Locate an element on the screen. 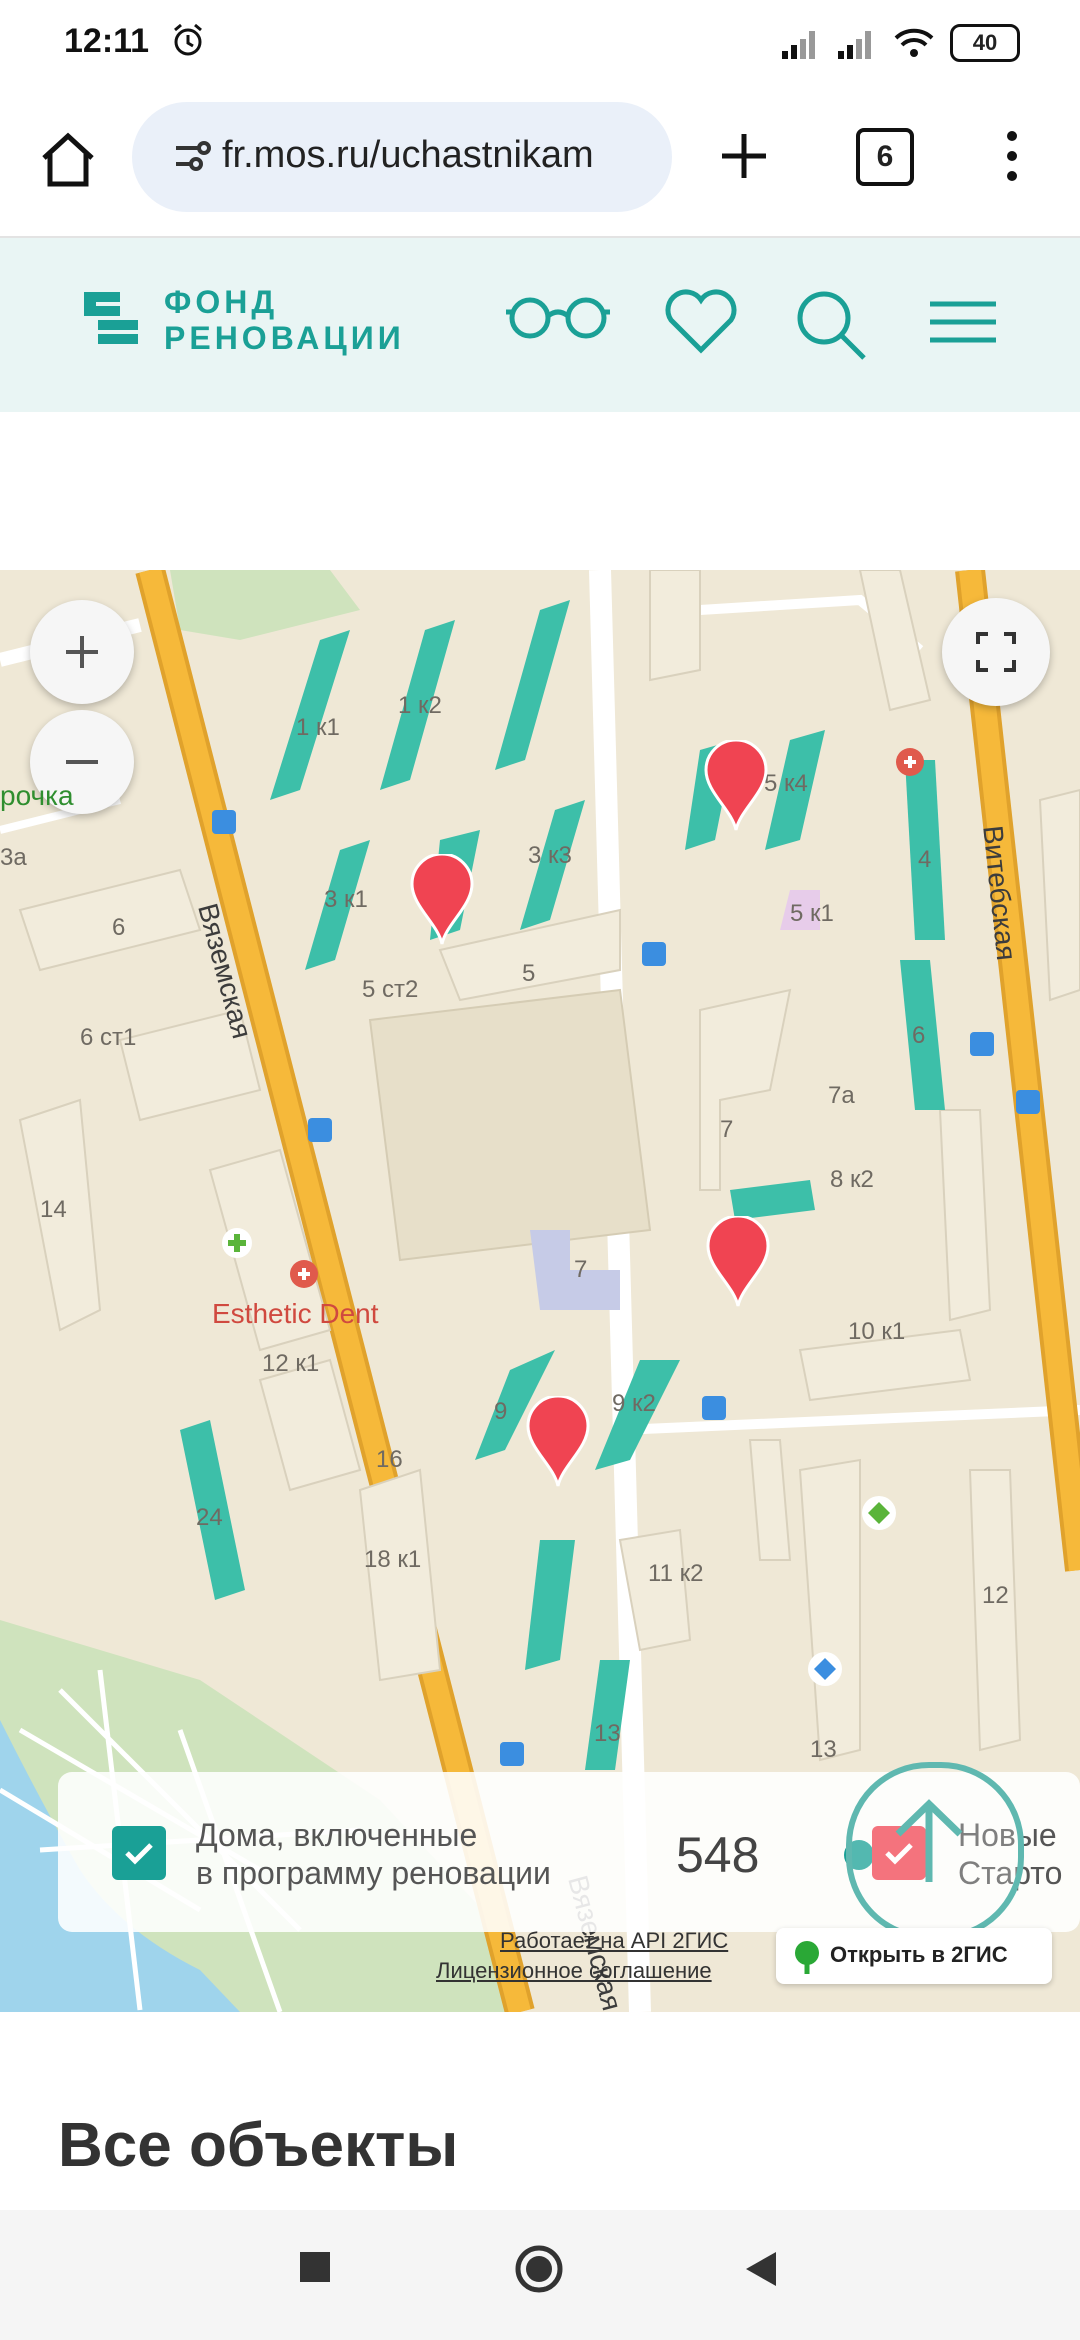 The image size is (1080, 2340). logo-line2: РЕНОВАЦИИ is located at coordinates (284, 338).